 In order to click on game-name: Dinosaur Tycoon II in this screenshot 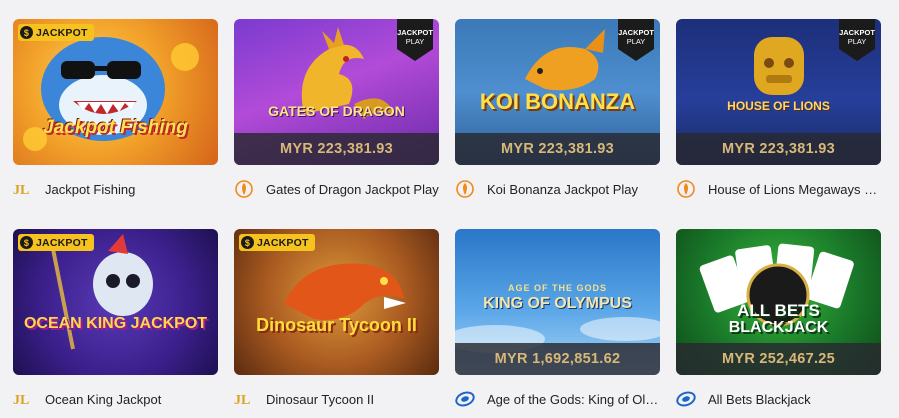, I will do `click(320, 399)`.